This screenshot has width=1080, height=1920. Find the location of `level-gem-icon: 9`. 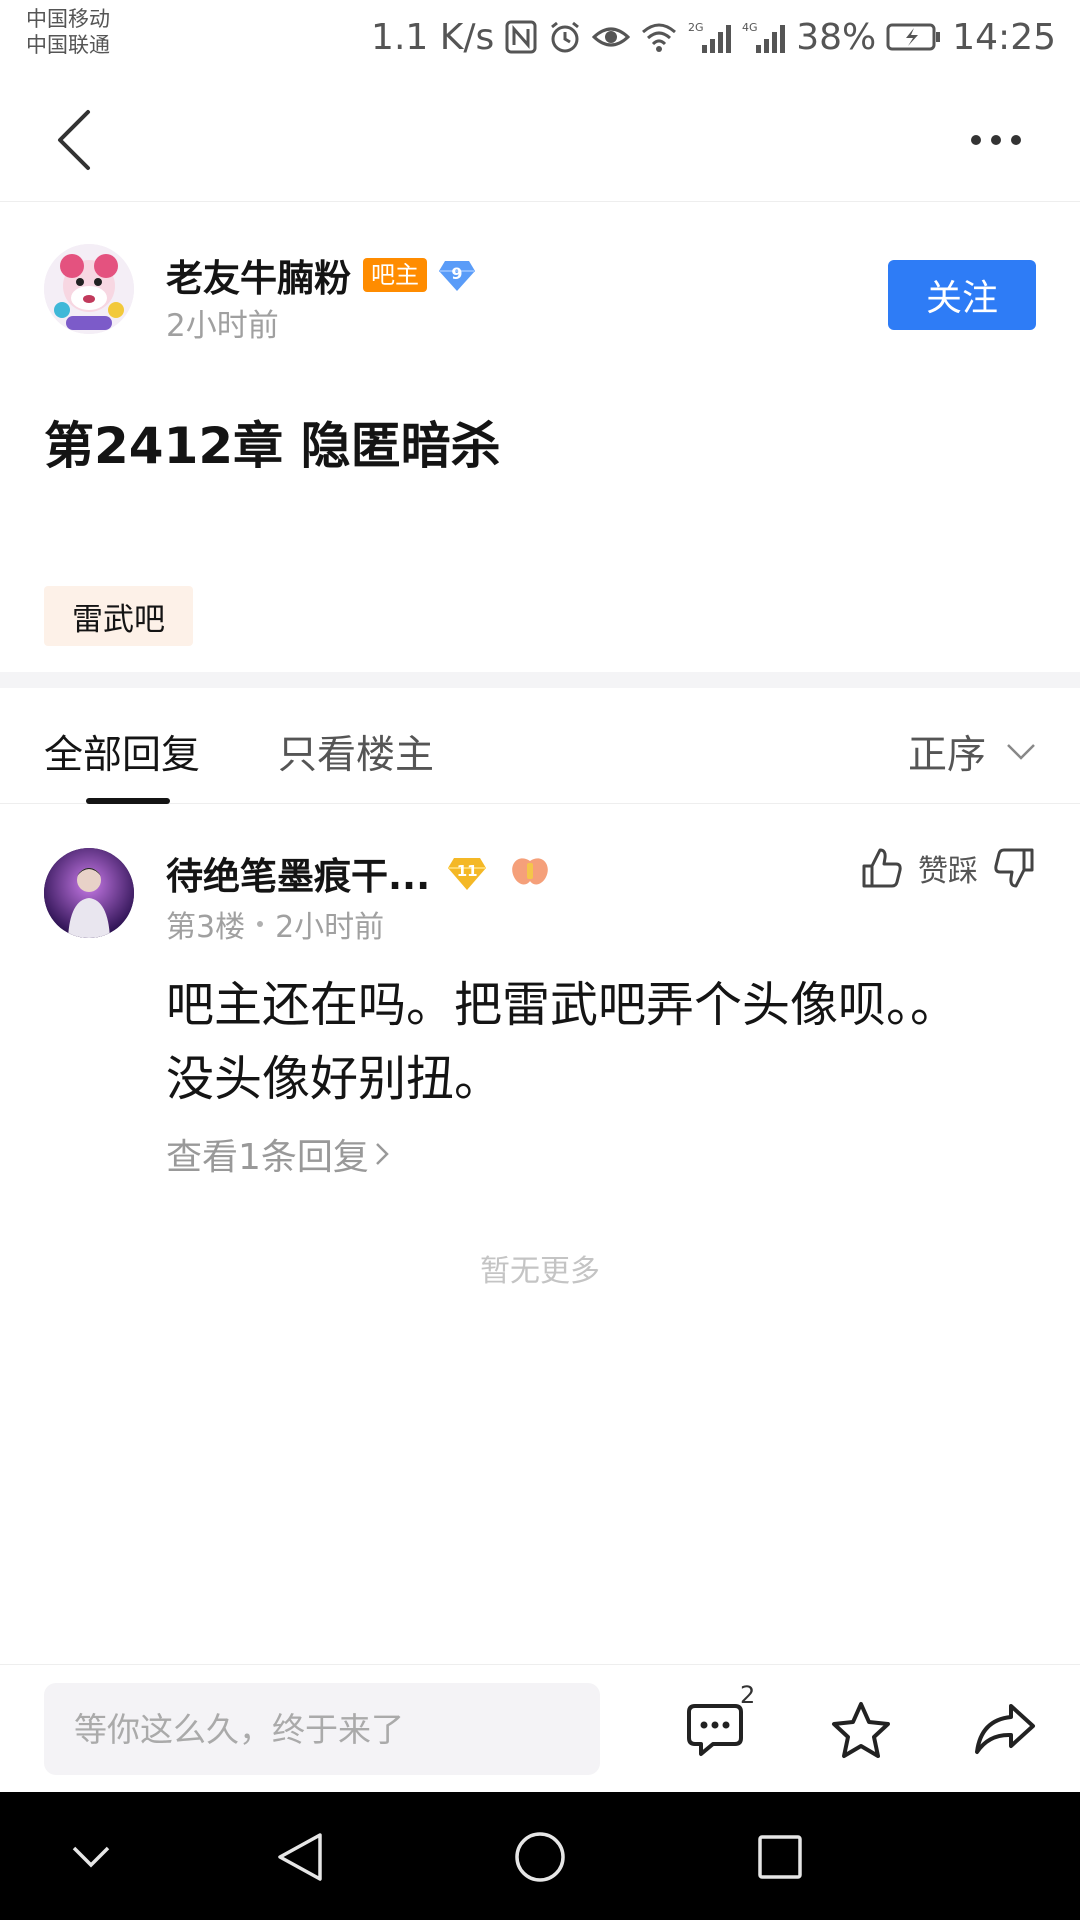

level-gem-icon: 9 is located at coordinates (457, 275).